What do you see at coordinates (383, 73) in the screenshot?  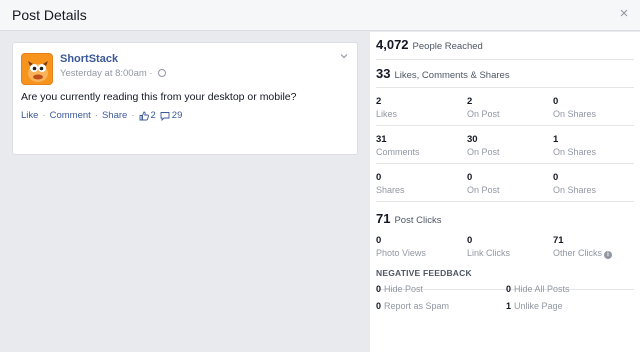 I see `engagement-value: 33` at bounding box center [383, 73].